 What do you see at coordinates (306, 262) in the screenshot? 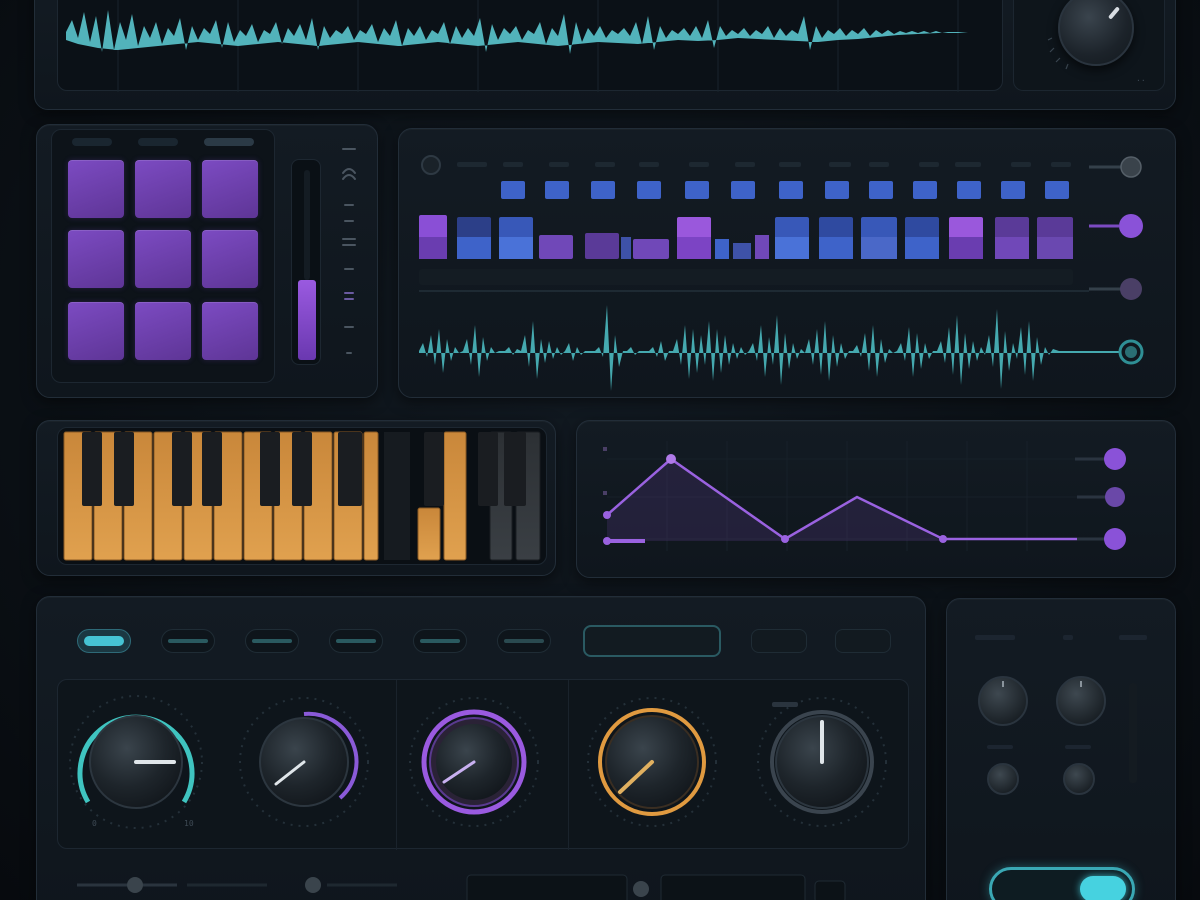
I see `drum-fader-track` at bounding box center [306, 262].